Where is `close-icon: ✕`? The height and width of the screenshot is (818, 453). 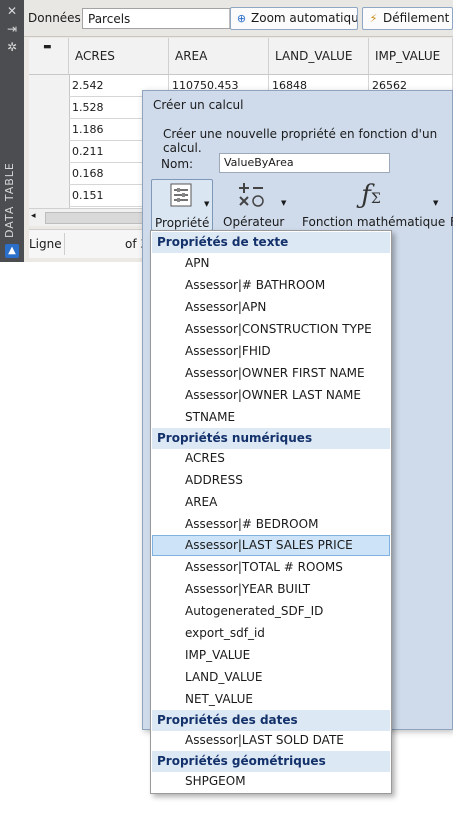 close-icon: ✕ is located at coordinates (12, 11).